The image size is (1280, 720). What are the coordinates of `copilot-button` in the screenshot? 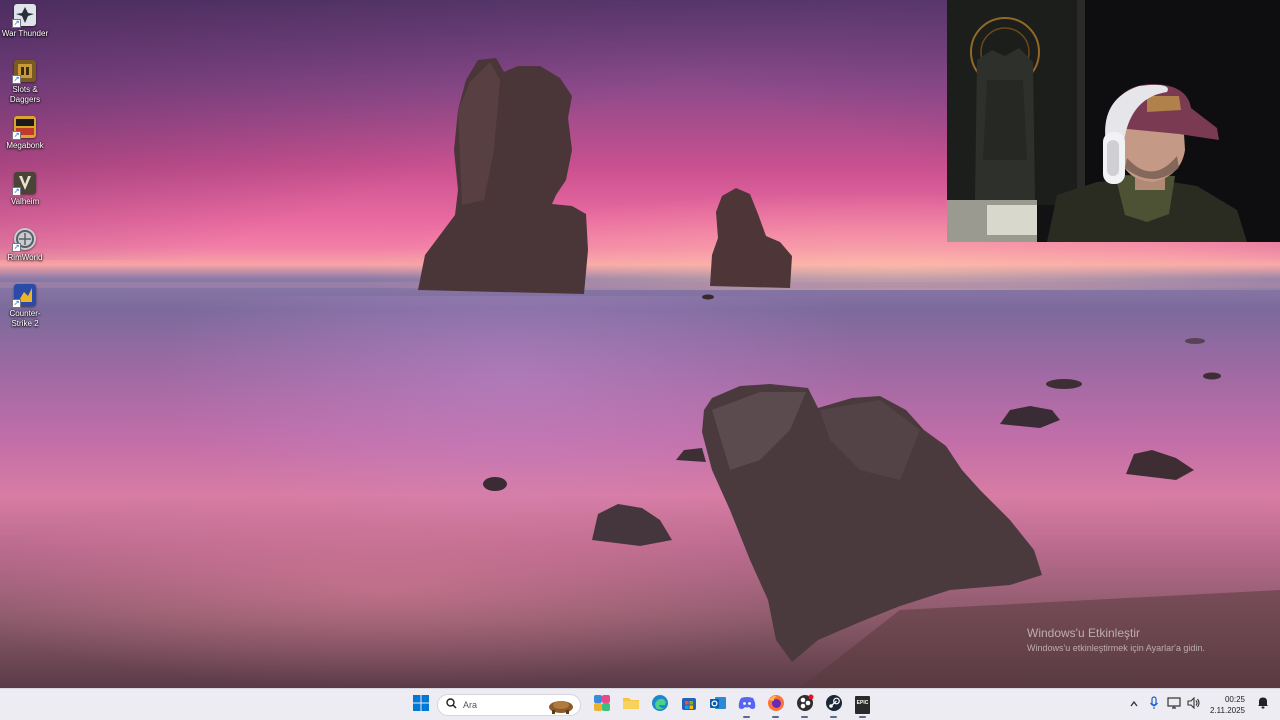 It's located at (601, 705).